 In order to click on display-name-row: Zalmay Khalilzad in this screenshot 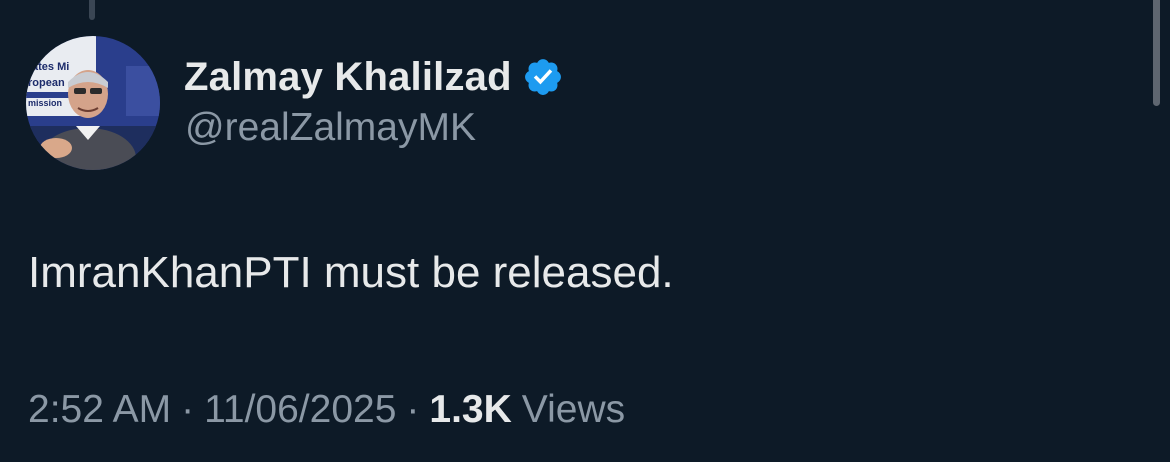, I will do `click(374, 77)`.